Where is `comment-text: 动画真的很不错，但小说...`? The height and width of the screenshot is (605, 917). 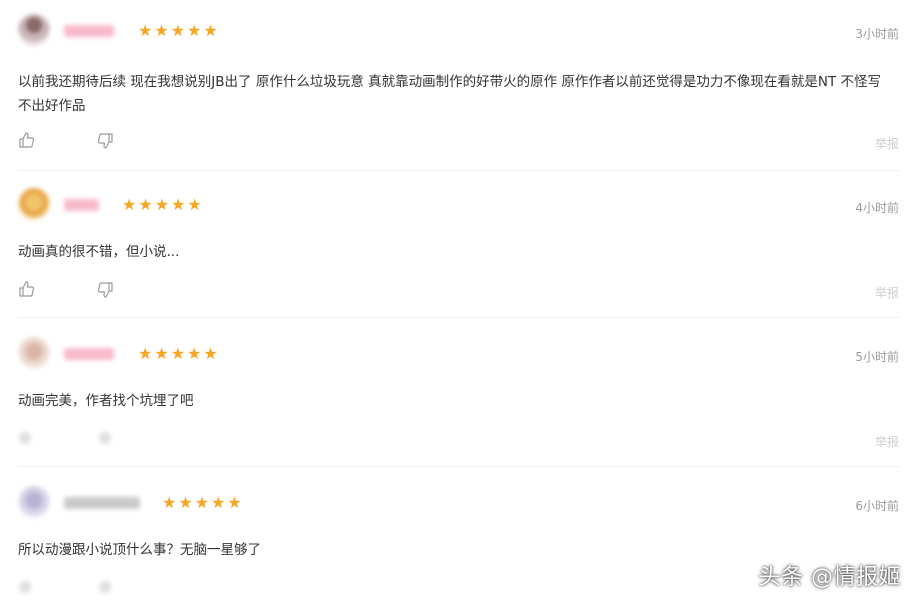 comment-text: 动画真的很不错，但小说... is located at coordinates (99, 252).